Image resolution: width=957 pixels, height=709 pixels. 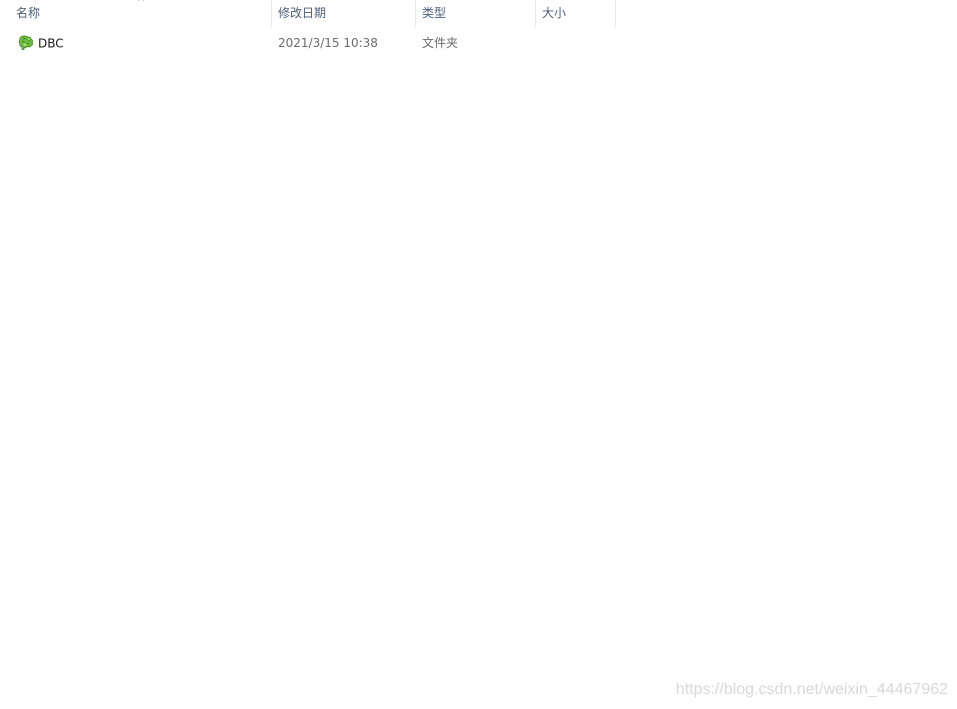 I want to click on file-name-label: DBC, so click(x=51, y=43).